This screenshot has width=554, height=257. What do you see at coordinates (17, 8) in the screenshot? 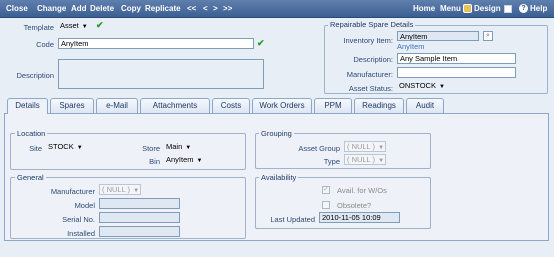
I see `close-button: Close` at bounding box center [17, 8].